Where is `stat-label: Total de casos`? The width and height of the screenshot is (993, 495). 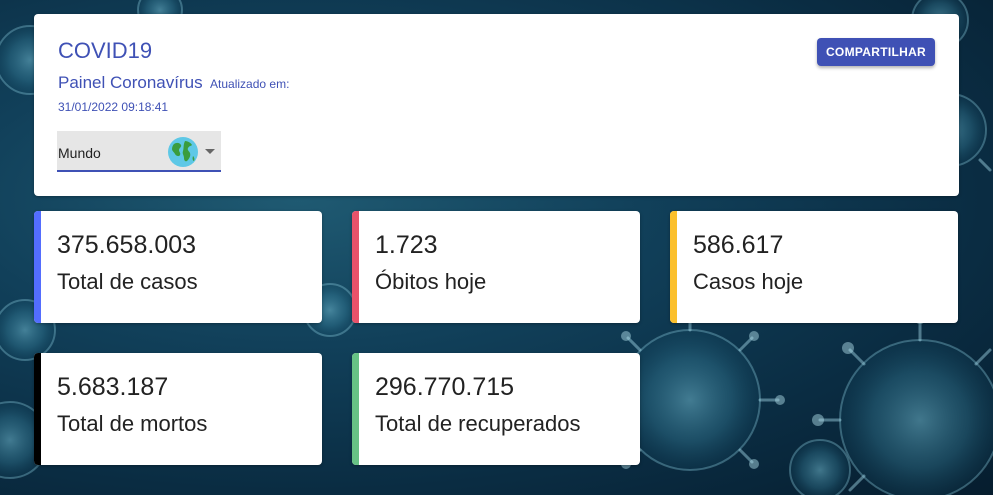 stat-label: Total de casos is located at coordinates (127, 281).